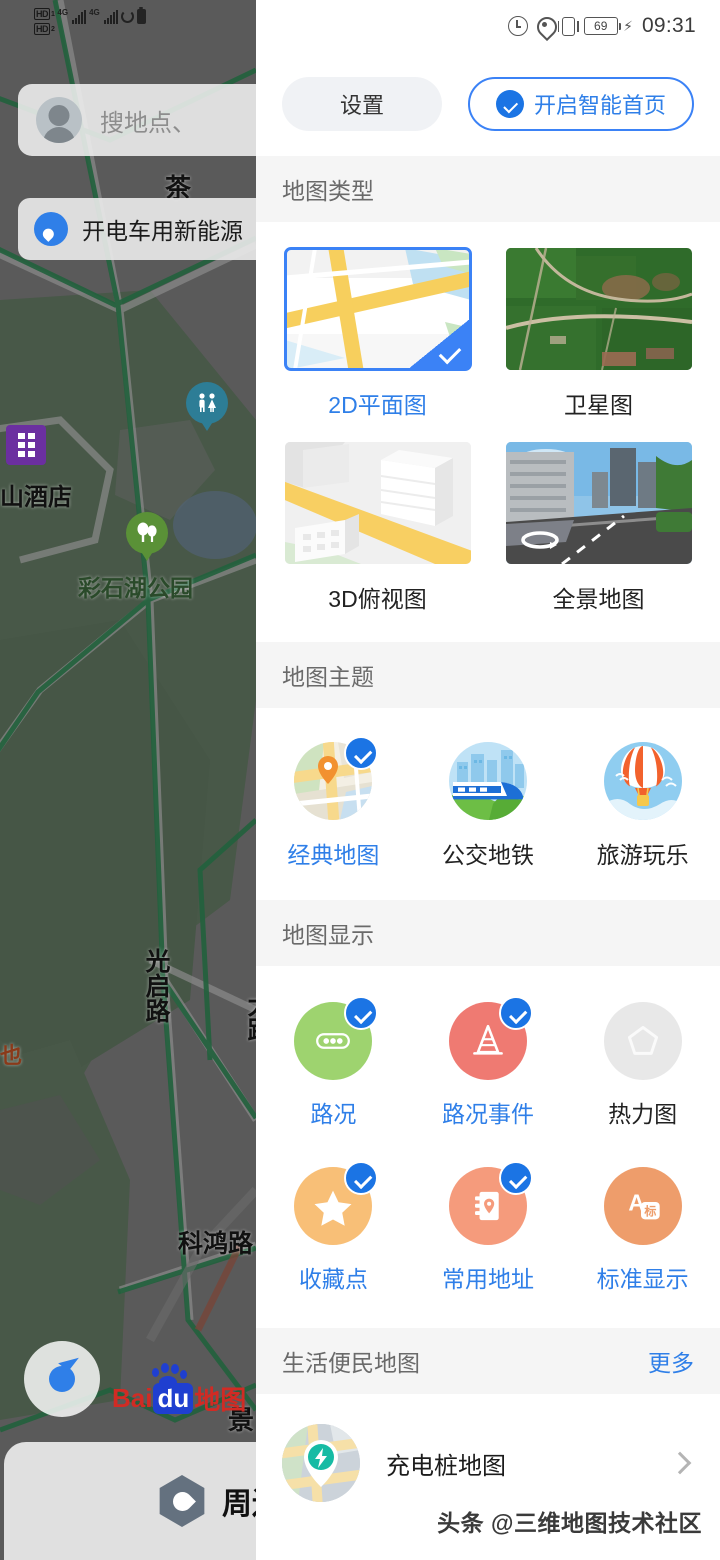 The image size is (720, 1560). I want to click on trees-icon, so click(147, 532).